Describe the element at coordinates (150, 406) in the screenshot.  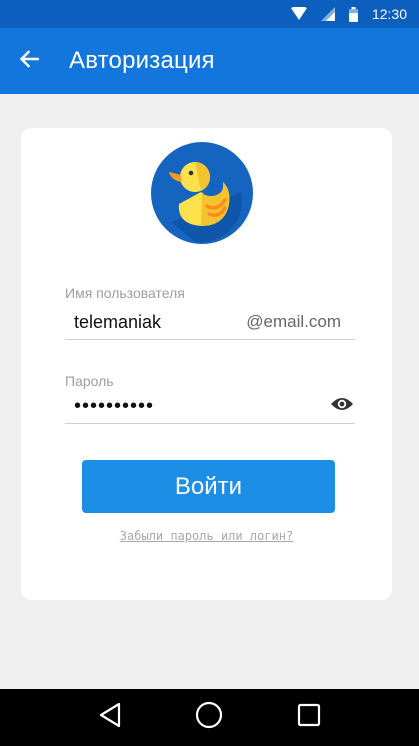
I see `password-input` at that location.